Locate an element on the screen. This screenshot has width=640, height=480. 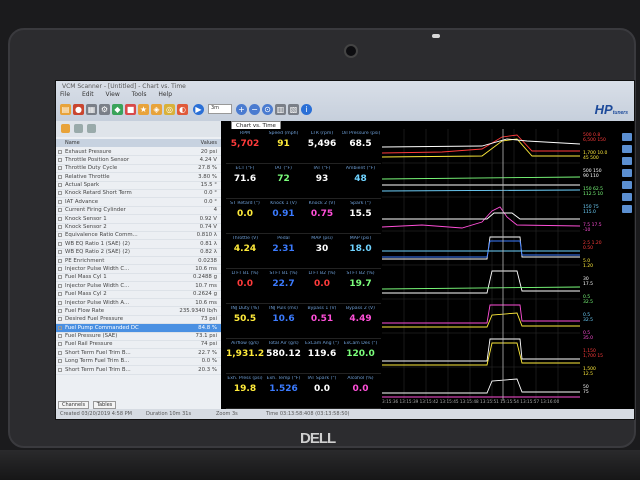
channel-row: Short Term Fuel Trim B... 22.7 % is located at coordinates (138, 353).